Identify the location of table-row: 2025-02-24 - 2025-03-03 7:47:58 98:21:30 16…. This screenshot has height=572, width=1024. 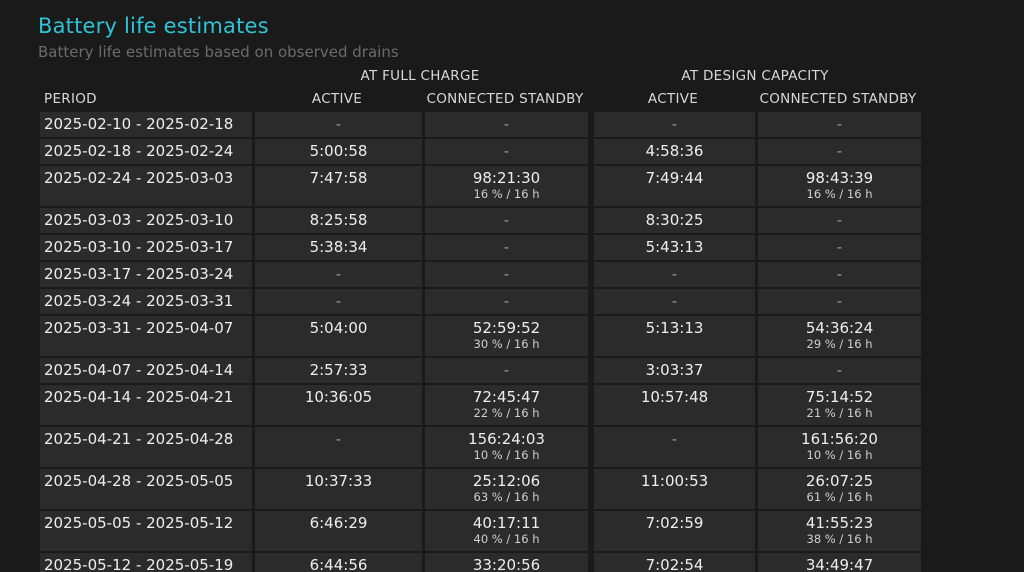
(480, 186).